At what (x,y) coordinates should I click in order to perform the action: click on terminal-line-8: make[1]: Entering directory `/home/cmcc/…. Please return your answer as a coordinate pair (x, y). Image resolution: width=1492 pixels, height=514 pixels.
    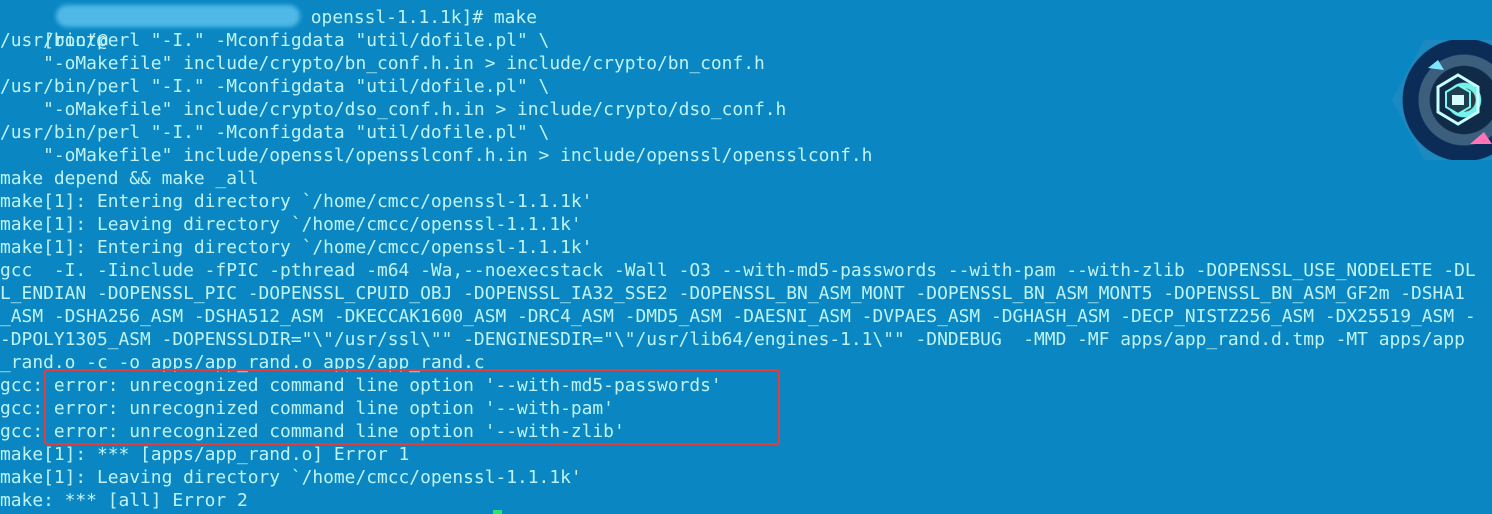
    Looking at the image, I should click on (296, 201).